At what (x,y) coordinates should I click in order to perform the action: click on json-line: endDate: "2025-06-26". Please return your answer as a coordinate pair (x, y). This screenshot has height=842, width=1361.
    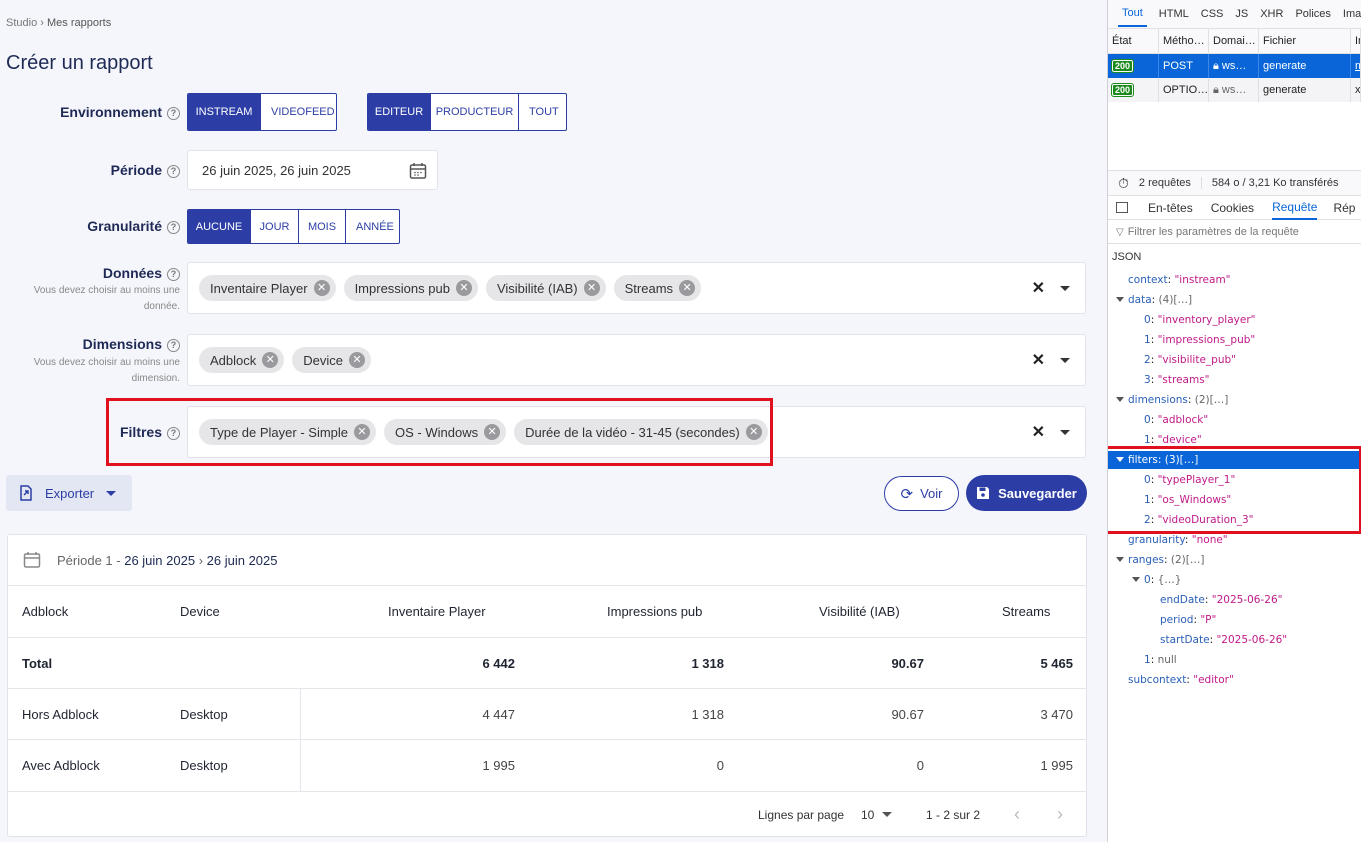
    Looking at the image, I should click on (1234, 600).